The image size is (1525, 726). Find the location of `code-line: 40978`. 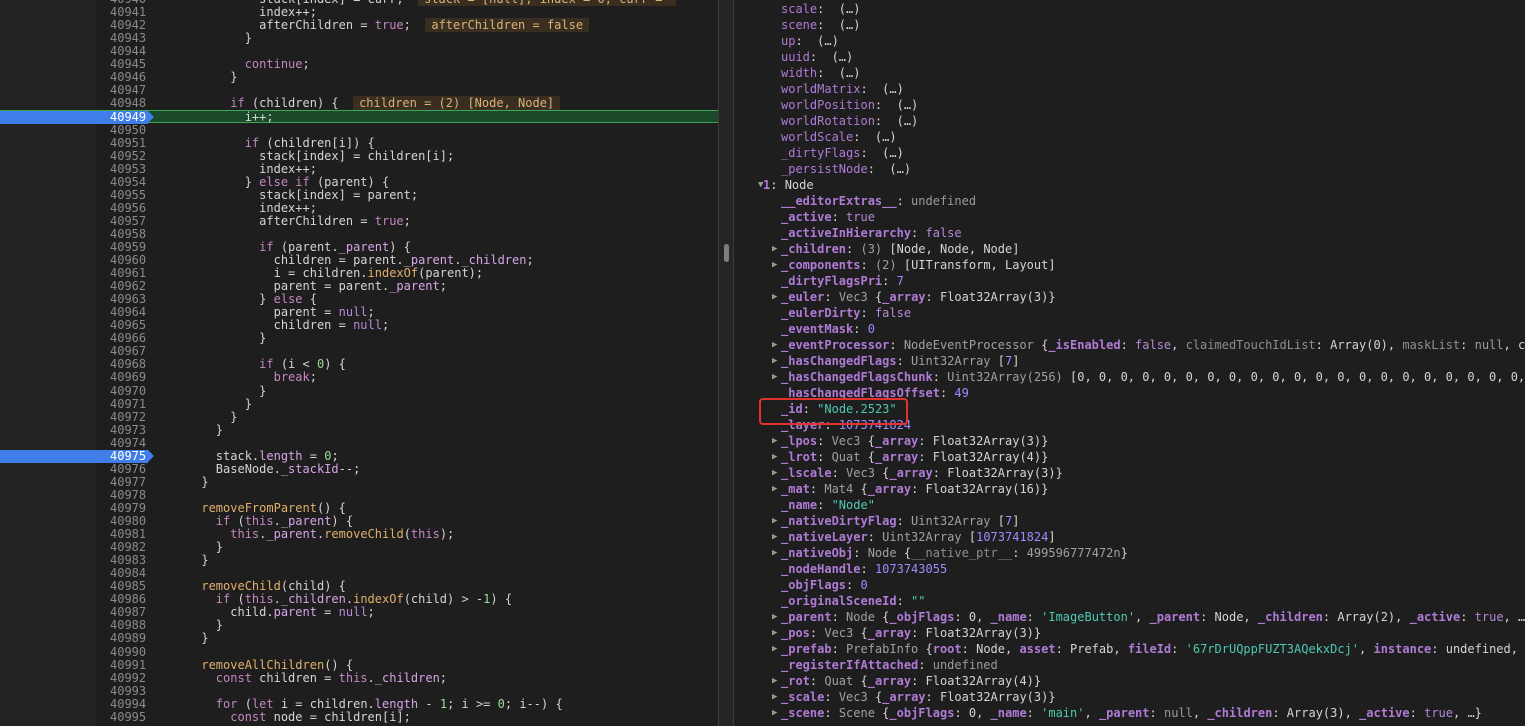

code-line: 40978 is located at coordinates (359, 495).